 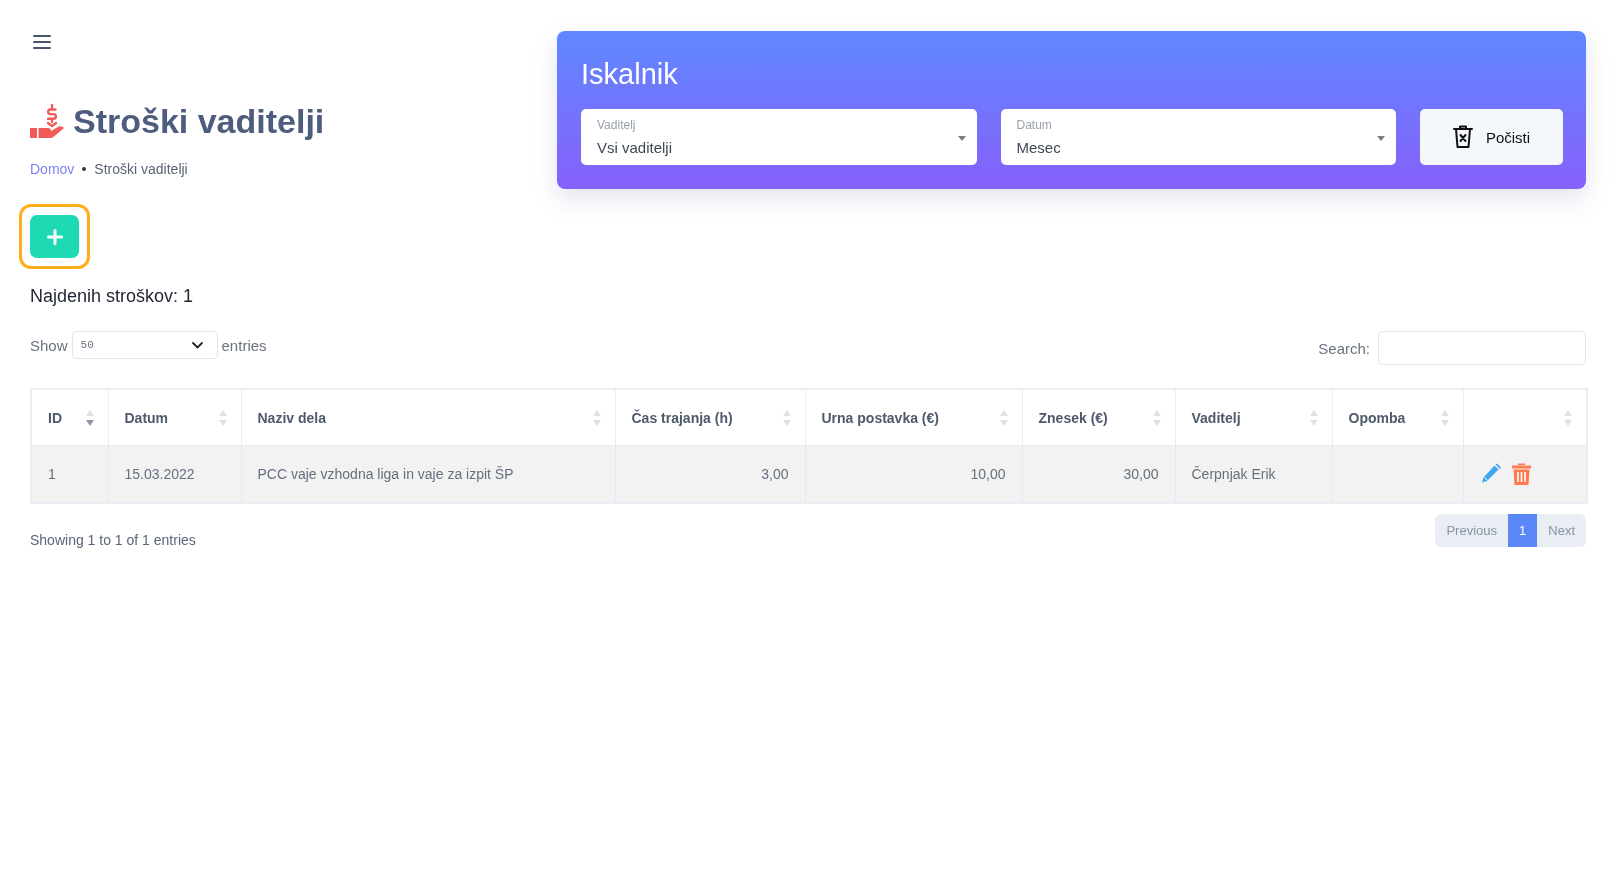 I want to click on pencil-icon, so click(x=1490, y=474).